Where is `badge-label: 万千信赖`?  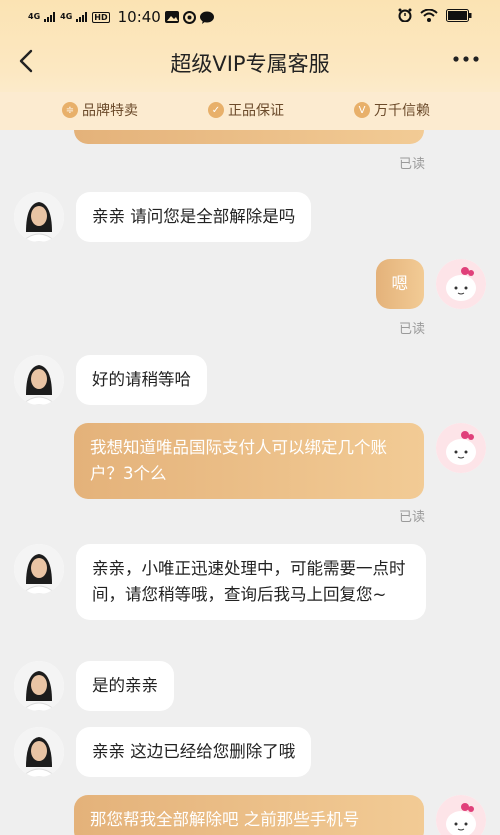 badge-label: 万千信赖 is located at coordinates (402, 111).